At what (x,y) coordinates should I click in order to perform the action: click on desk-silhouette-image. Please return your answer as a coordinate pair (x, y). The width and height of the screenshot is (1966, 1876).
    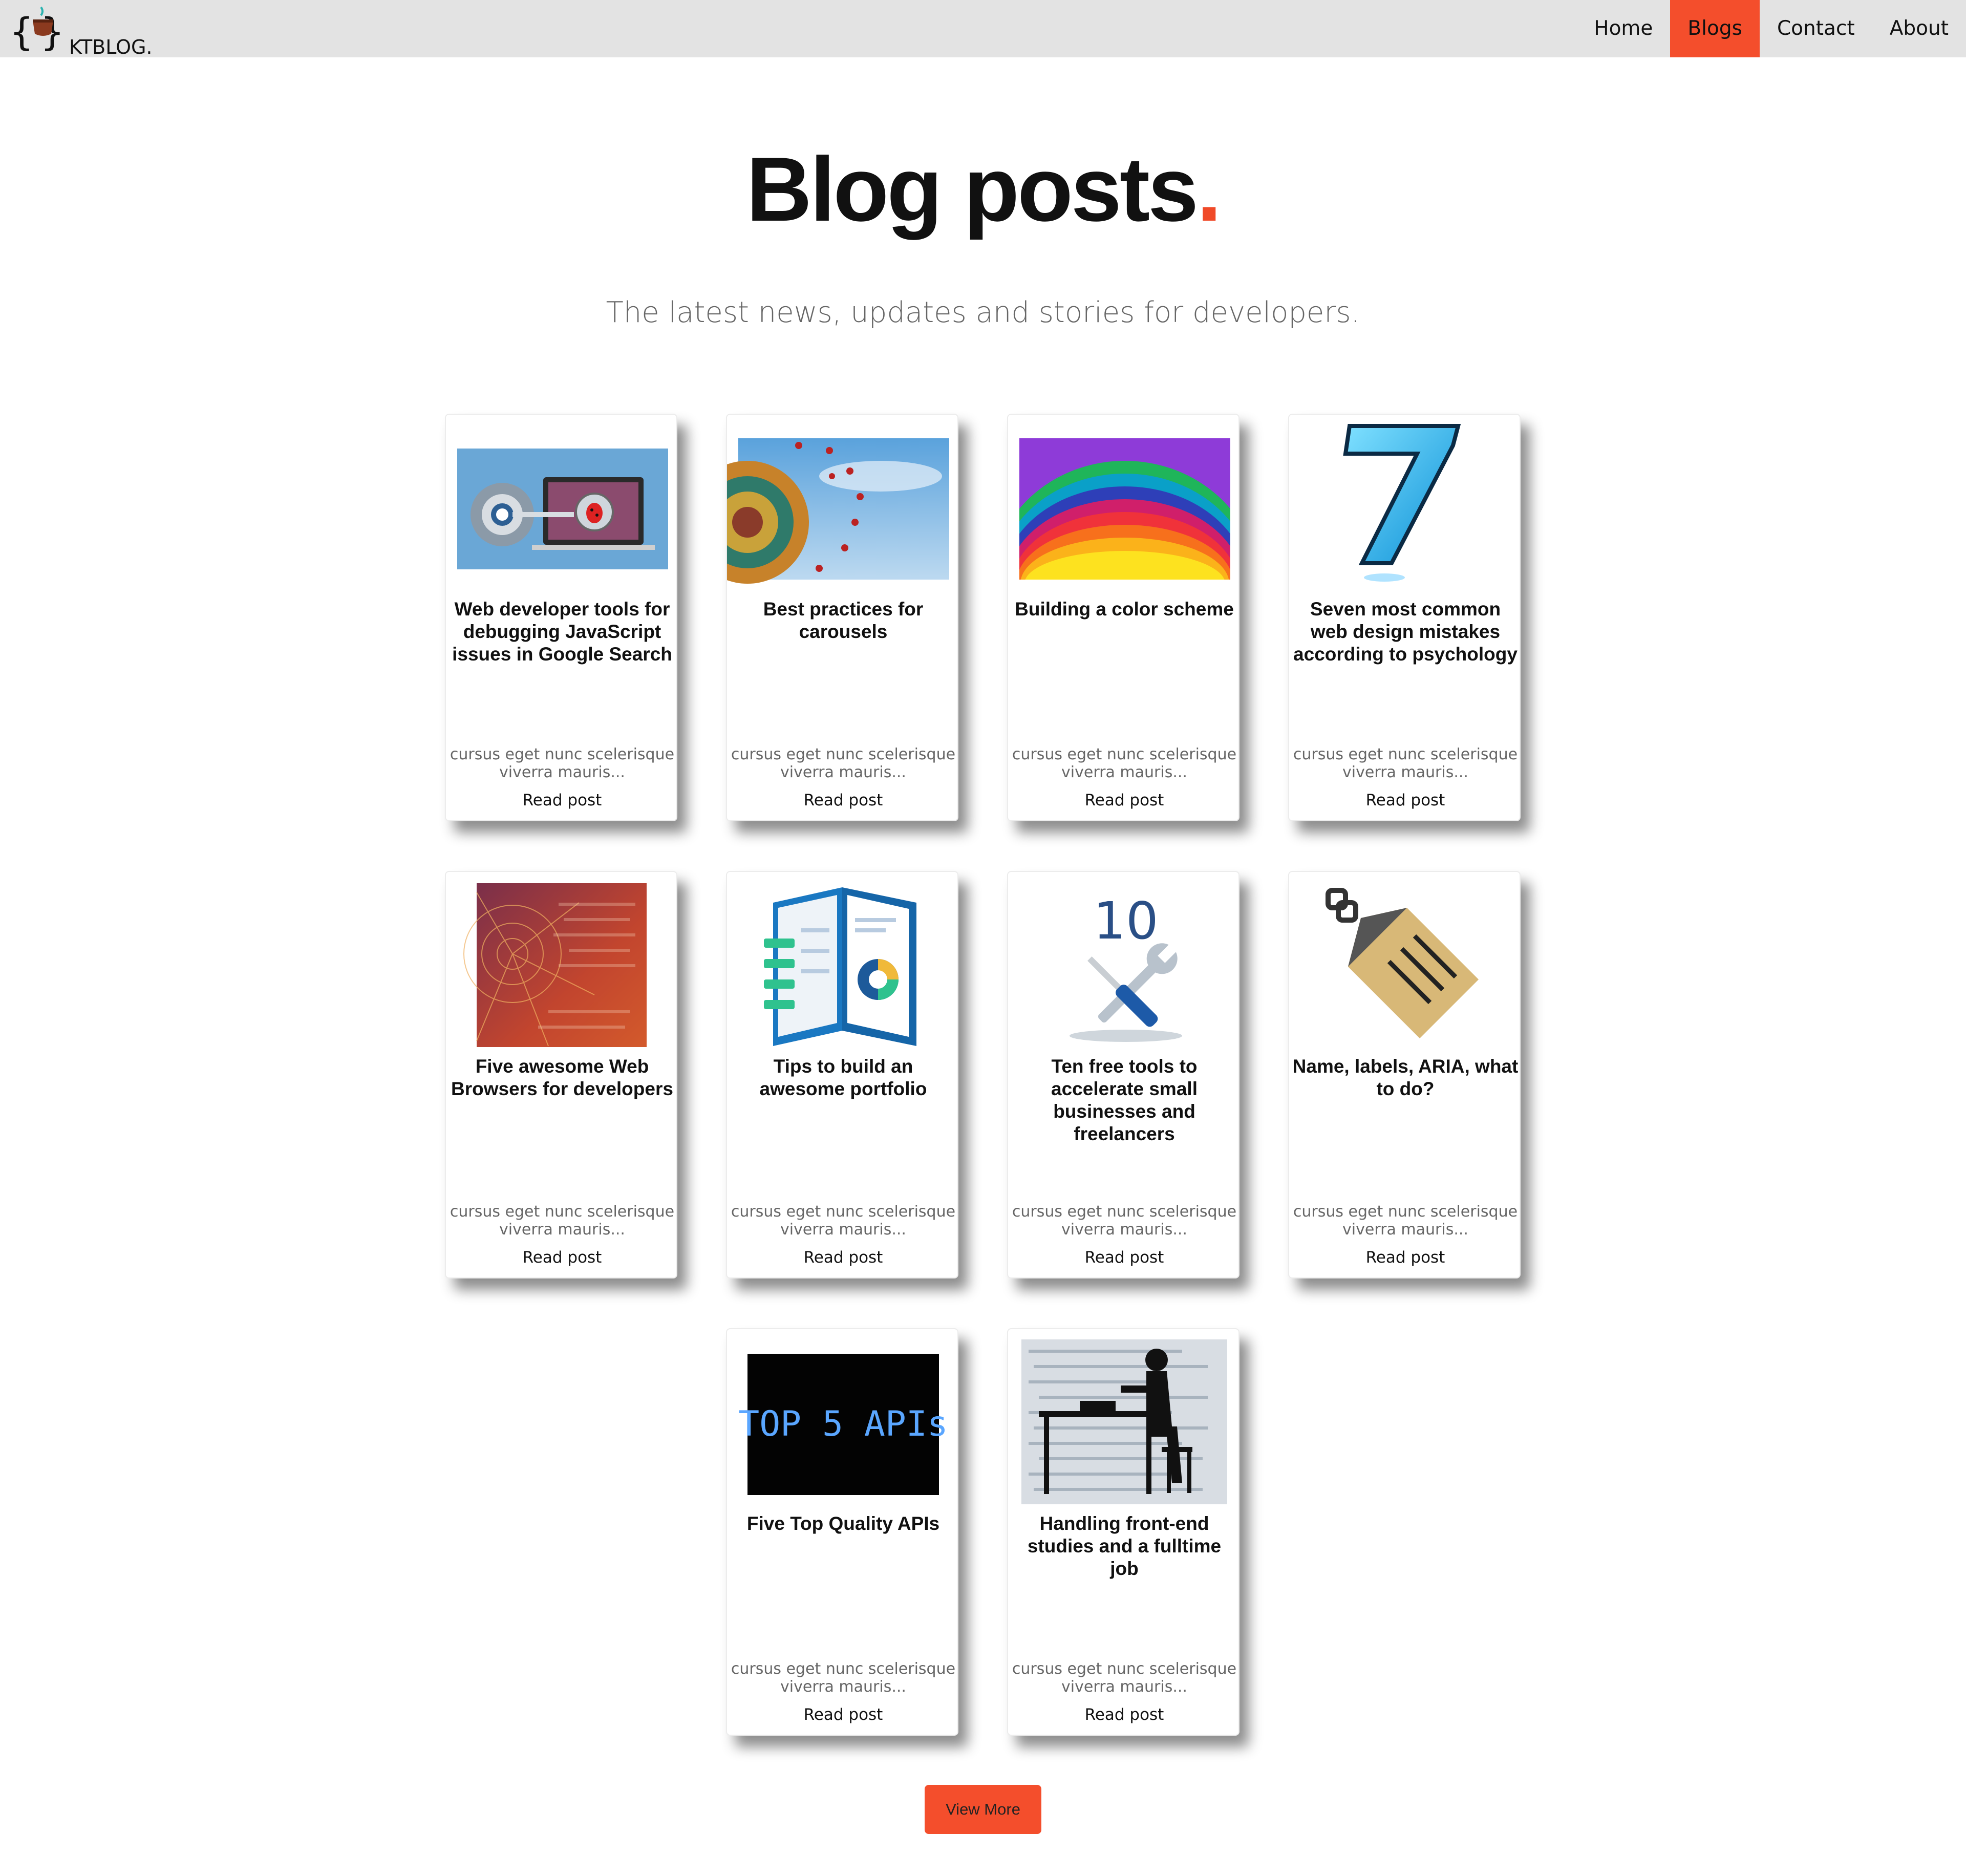
    Looking at the image, I should click on (1124, 1418).